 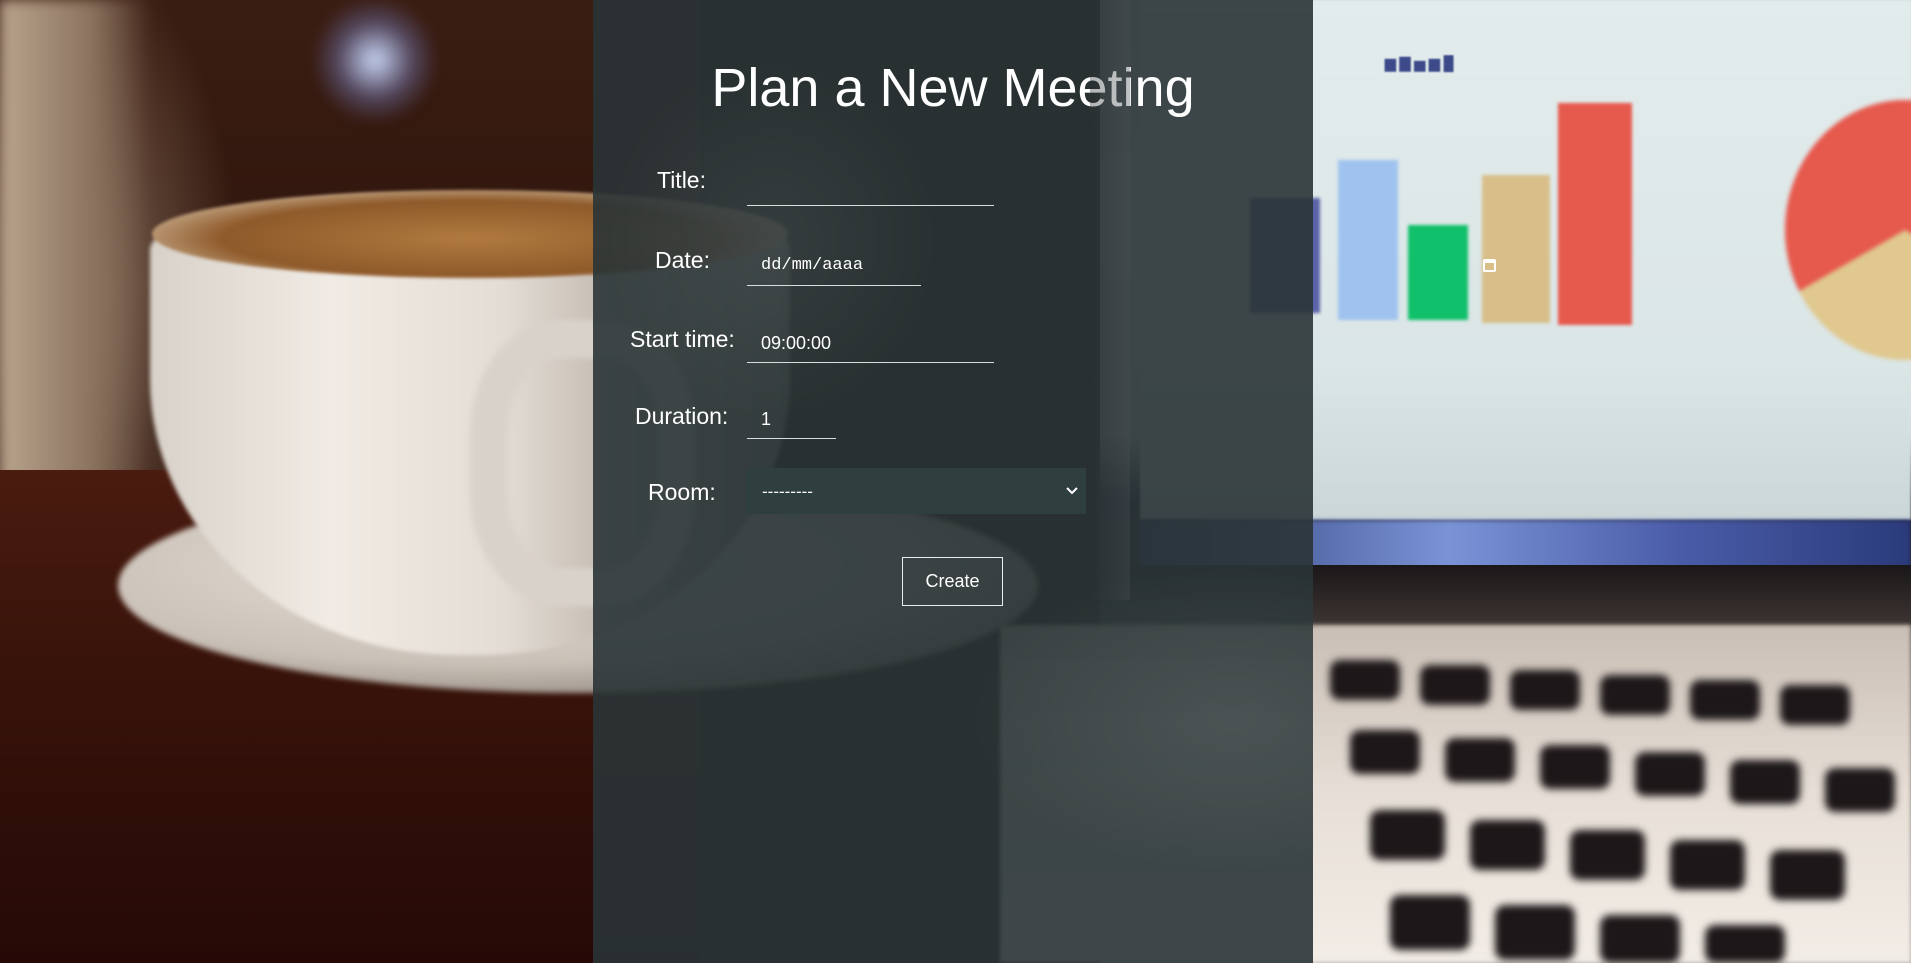 I want to click on date-row: Date:, so click(x=1044, y=263).